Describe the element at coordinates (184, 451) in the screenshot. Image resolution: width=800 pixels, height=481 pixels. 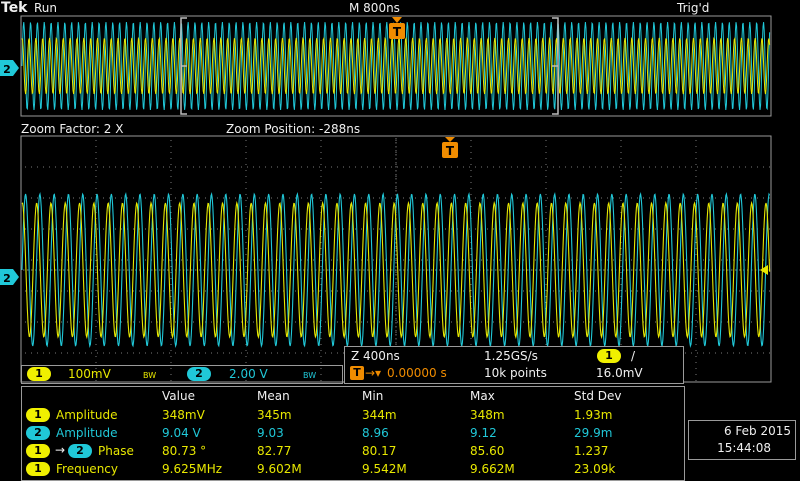
I see `measurement-value: 80.73 °` at that location.